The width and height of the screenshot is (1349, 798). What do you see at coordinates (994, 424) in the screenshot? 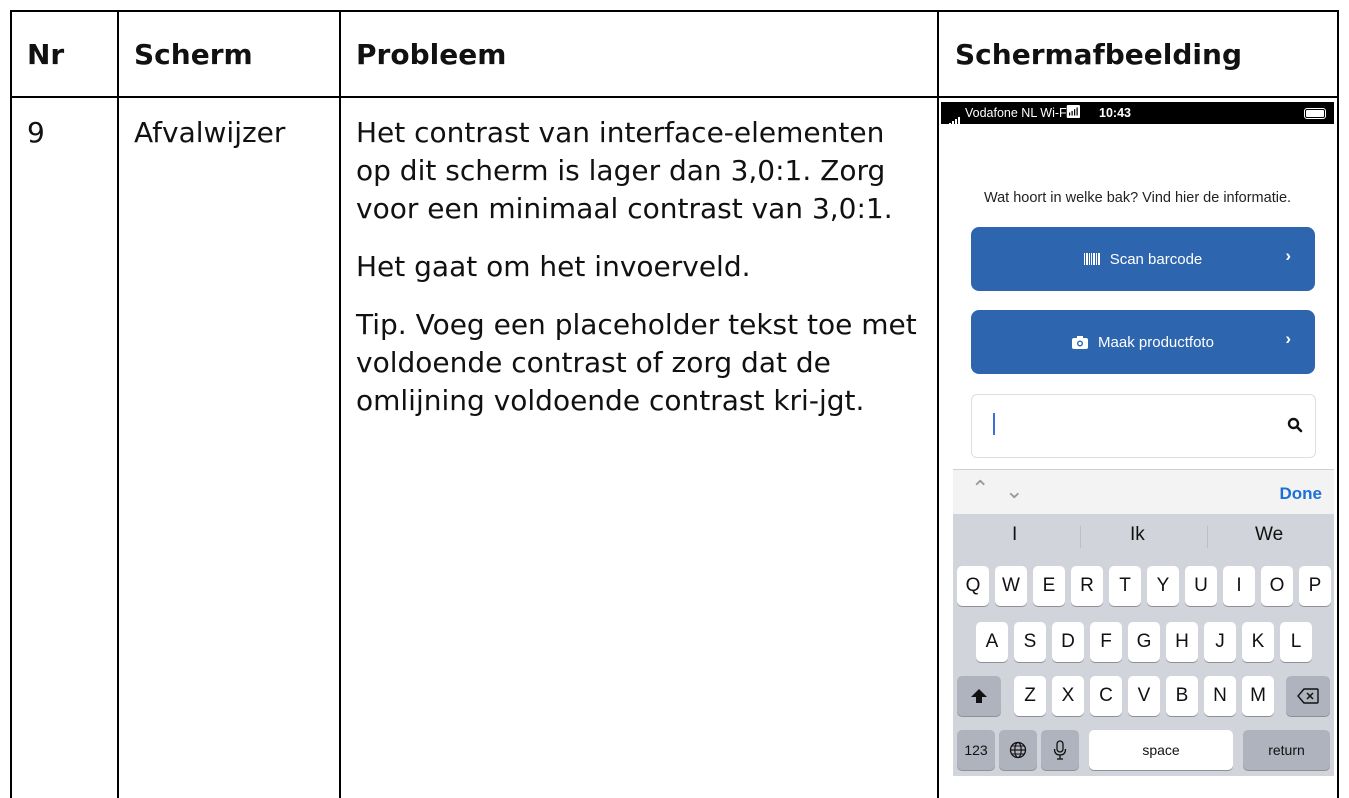
I see `text-caret` at bounding box center [994, 424].